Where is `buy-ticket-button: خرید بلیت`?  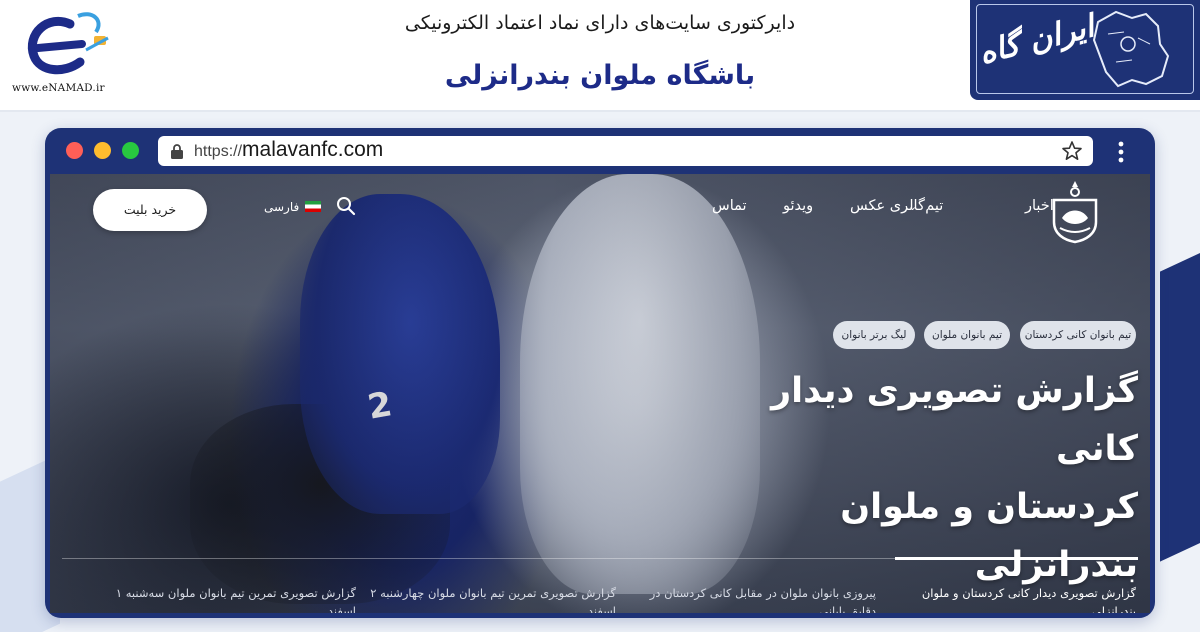
buy-ticket-button: خرید بلیت is located at coordinates (150, 210).